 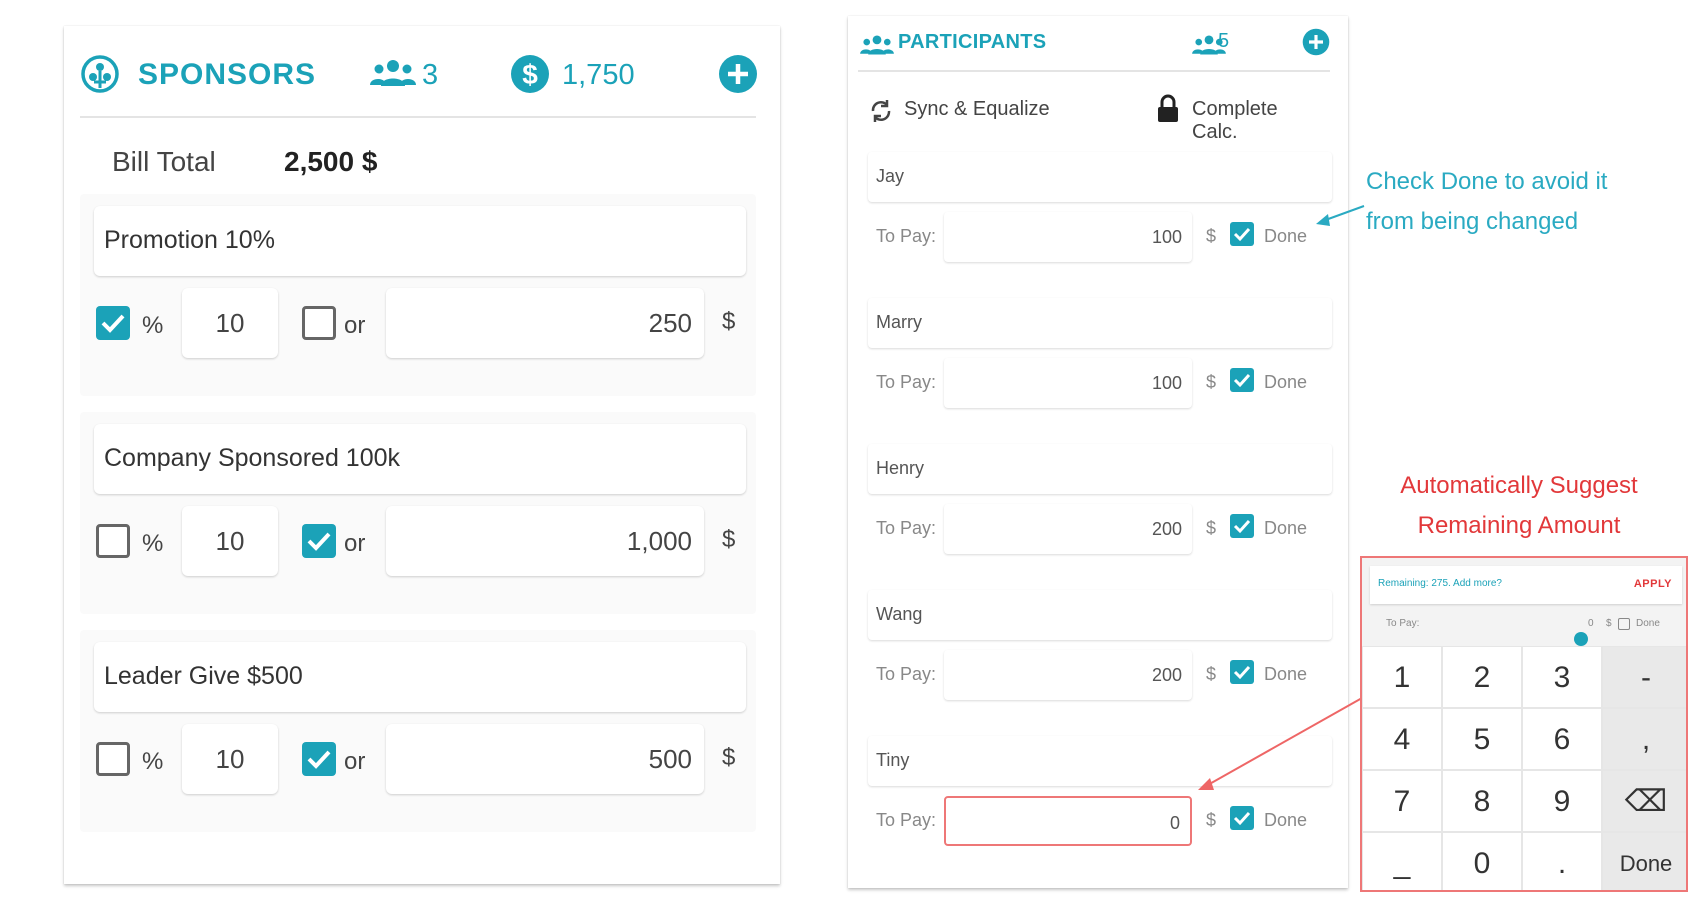 I want to click on participant-name-input: Marry, so click(x=1100, y=323).